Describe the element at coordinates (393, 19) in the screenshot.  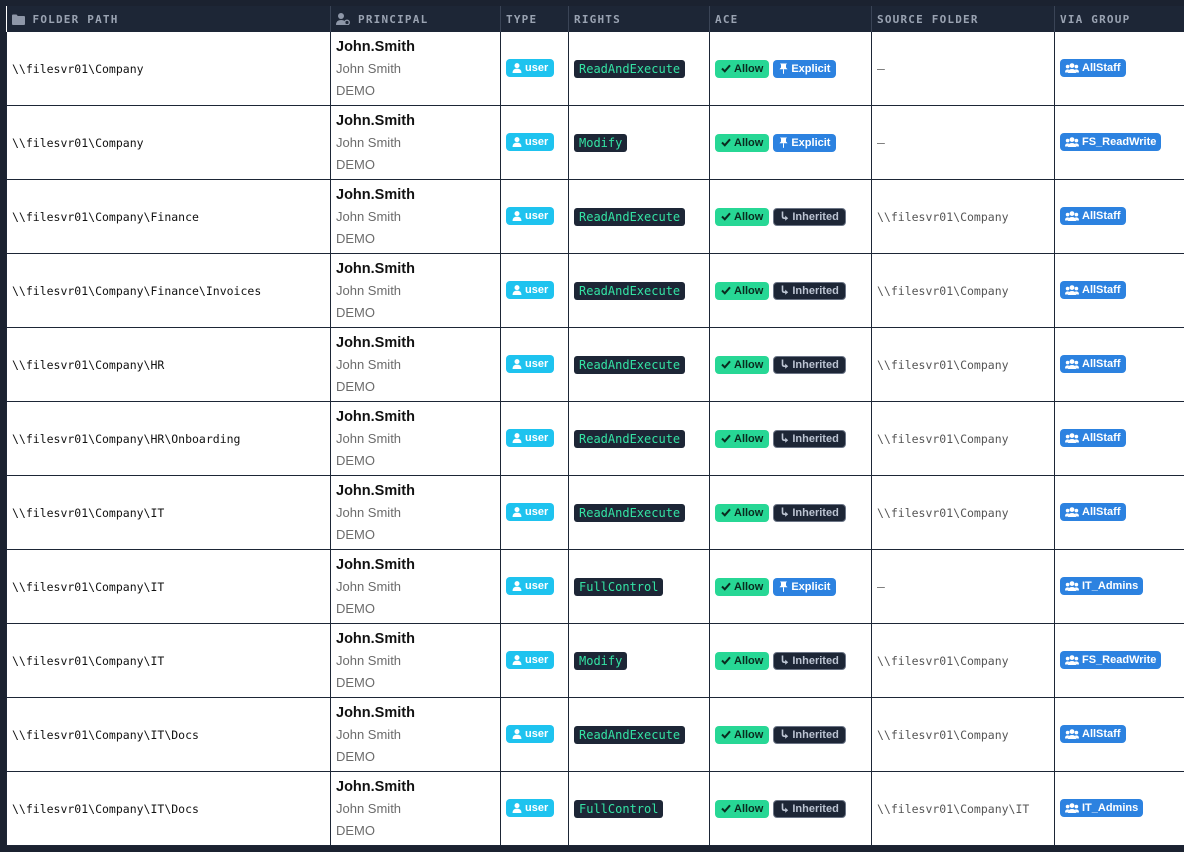
I see `column-label: PRINCIPAL` at that location.